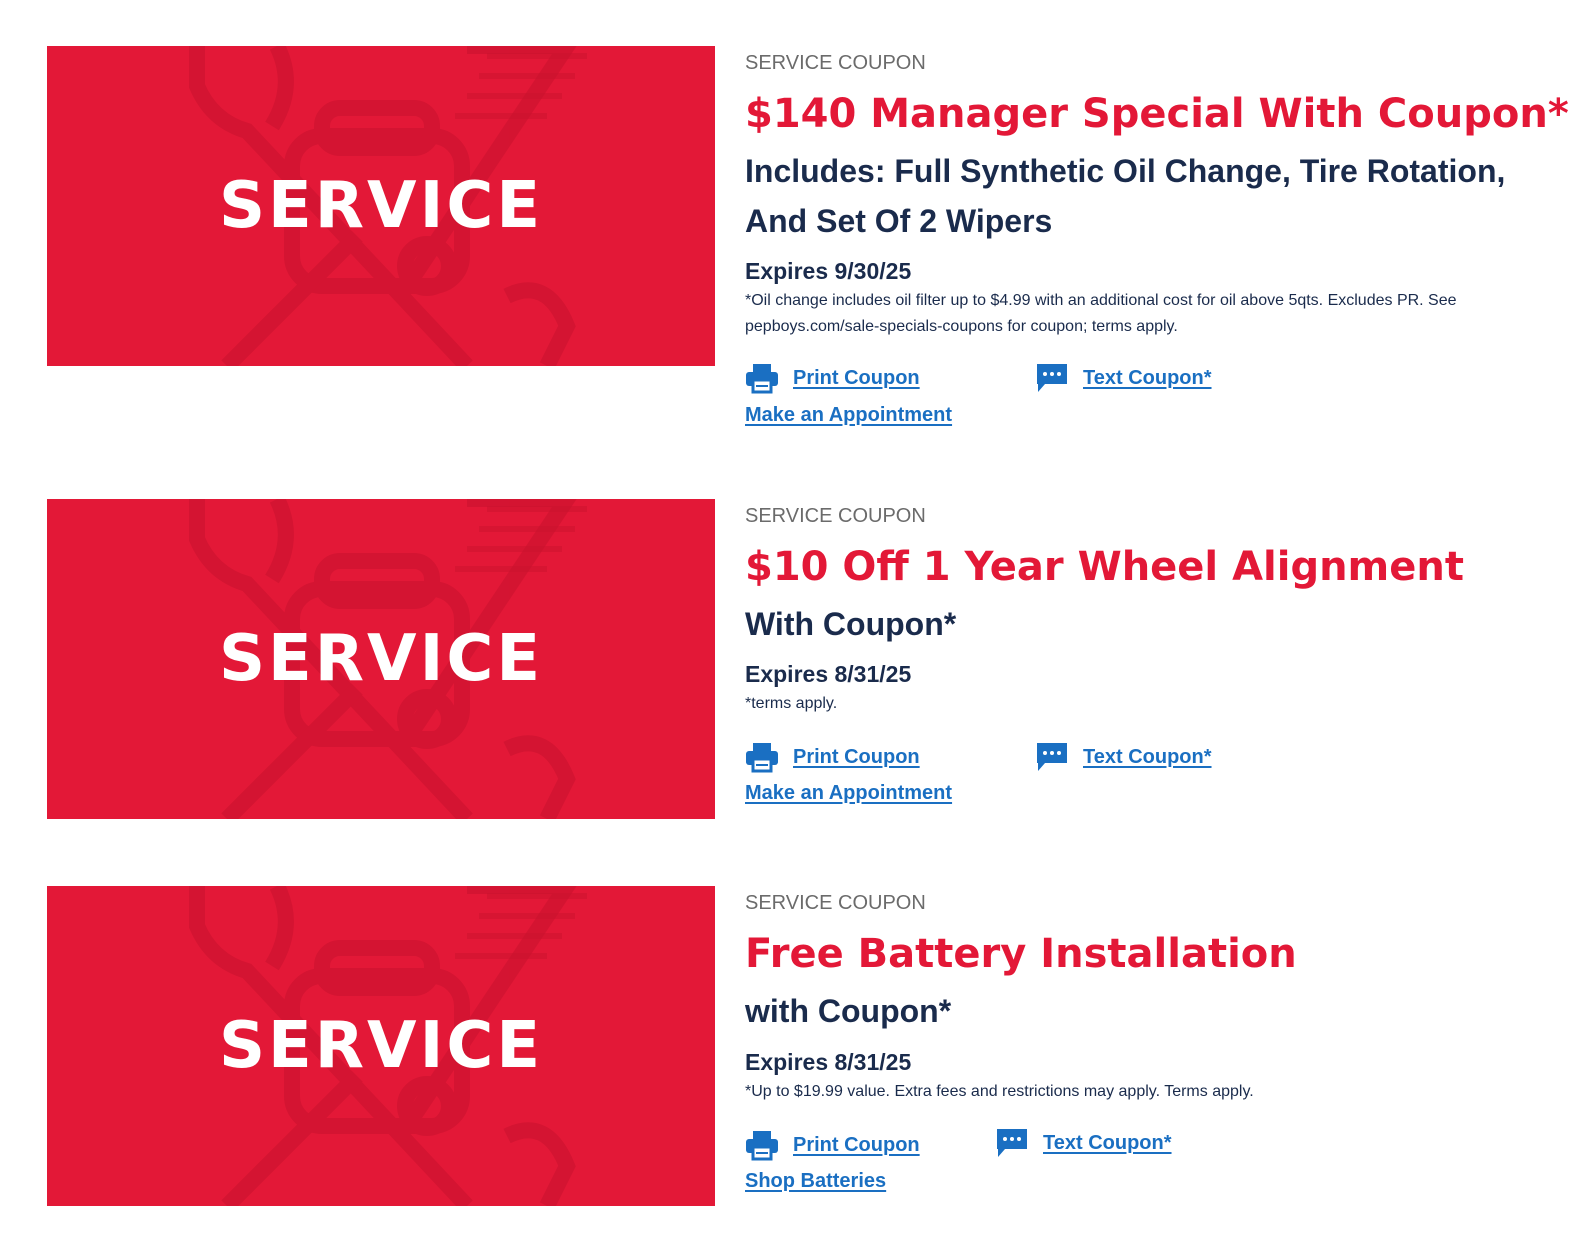 Image resolution: width=1576 pixels, height=1254 pixels. I want to click on coupon-title: Free Battery Installation, so click(1021, 954).